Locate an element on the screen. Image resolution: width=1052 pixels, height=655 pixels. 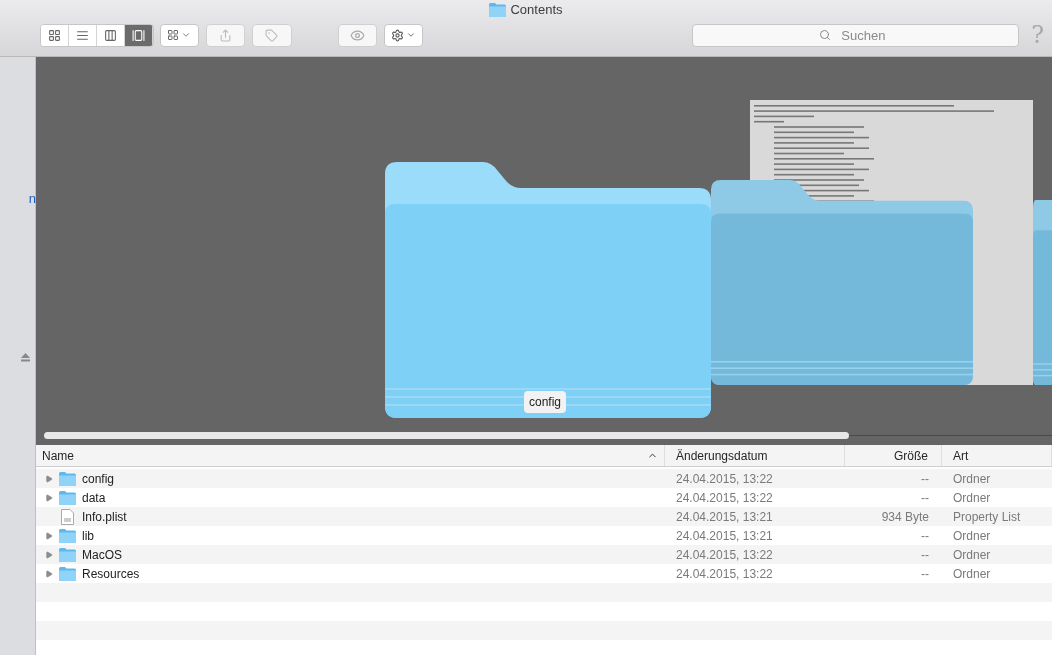
search-field: Suchen is located at coordinates (855, 35).